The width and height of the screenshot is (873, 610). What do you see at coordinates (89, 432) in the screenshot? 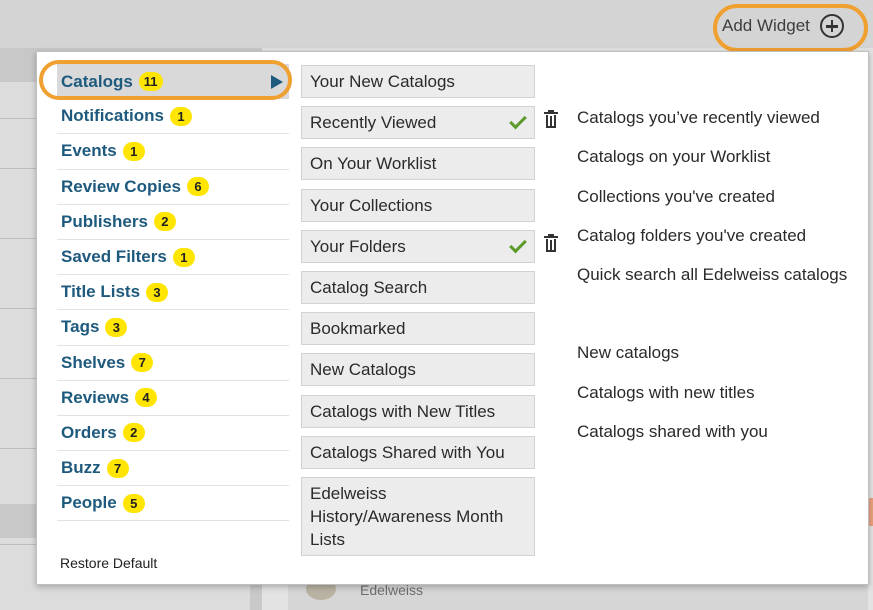
I see `nav-item-label: Orders` at bounding box center [89, 432].